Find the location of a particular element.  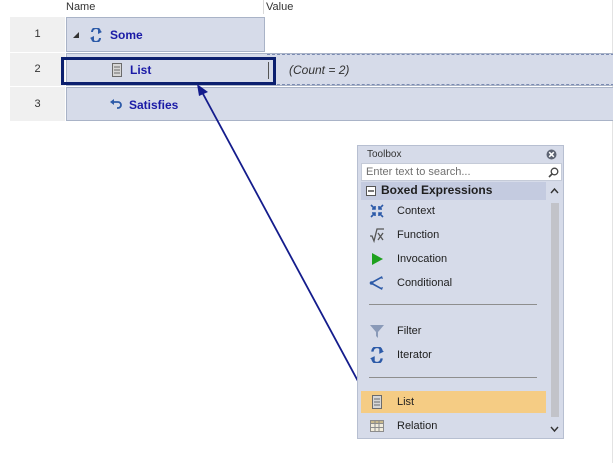

toolbox-item-invocation: Invocation is located at coordinates (453, 259).